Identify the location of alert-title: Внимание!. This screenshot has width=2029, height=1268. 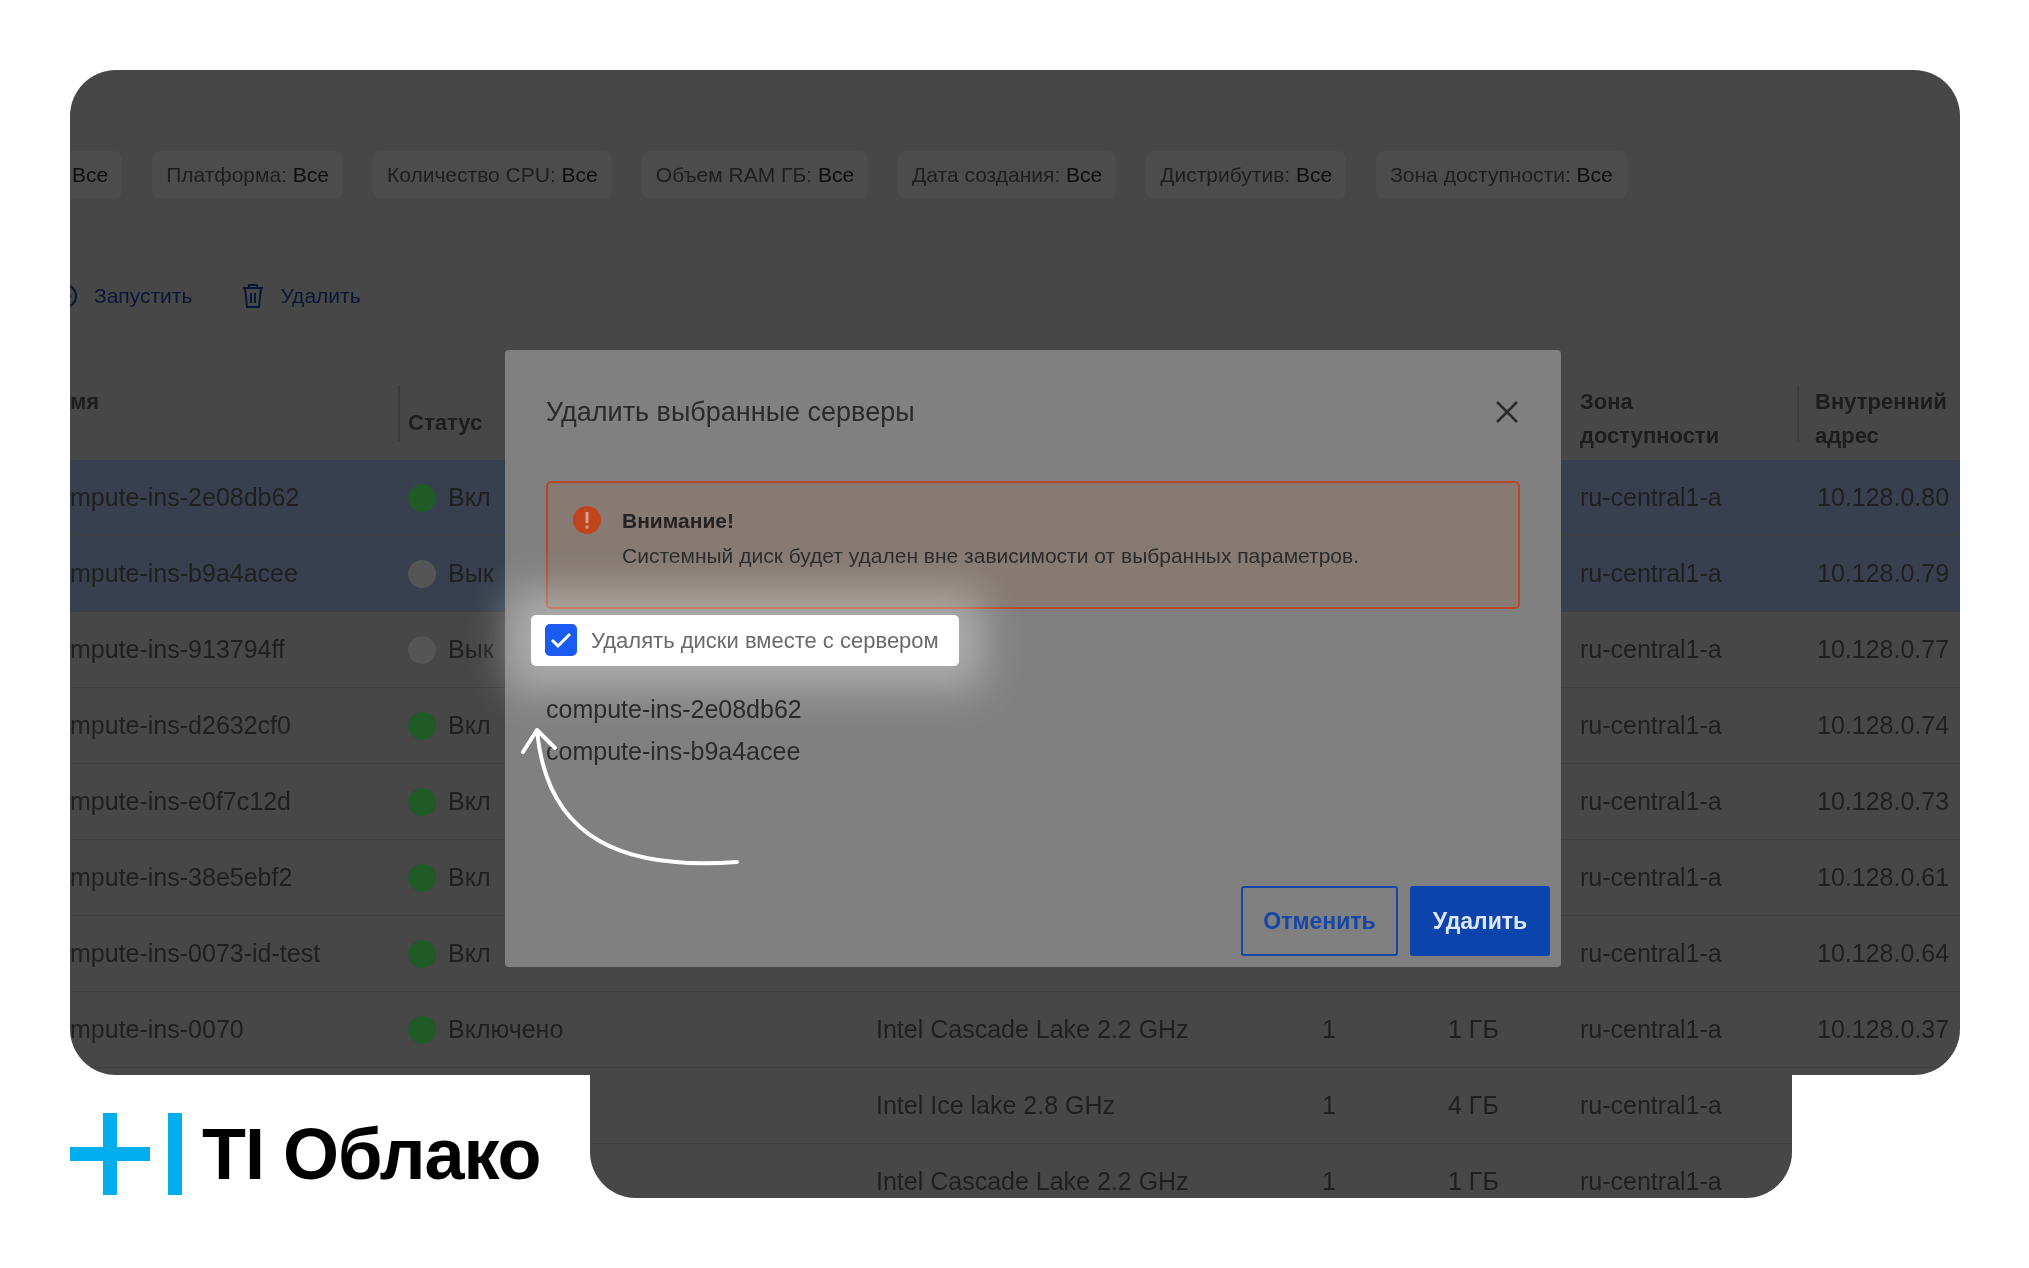
(678, 520).